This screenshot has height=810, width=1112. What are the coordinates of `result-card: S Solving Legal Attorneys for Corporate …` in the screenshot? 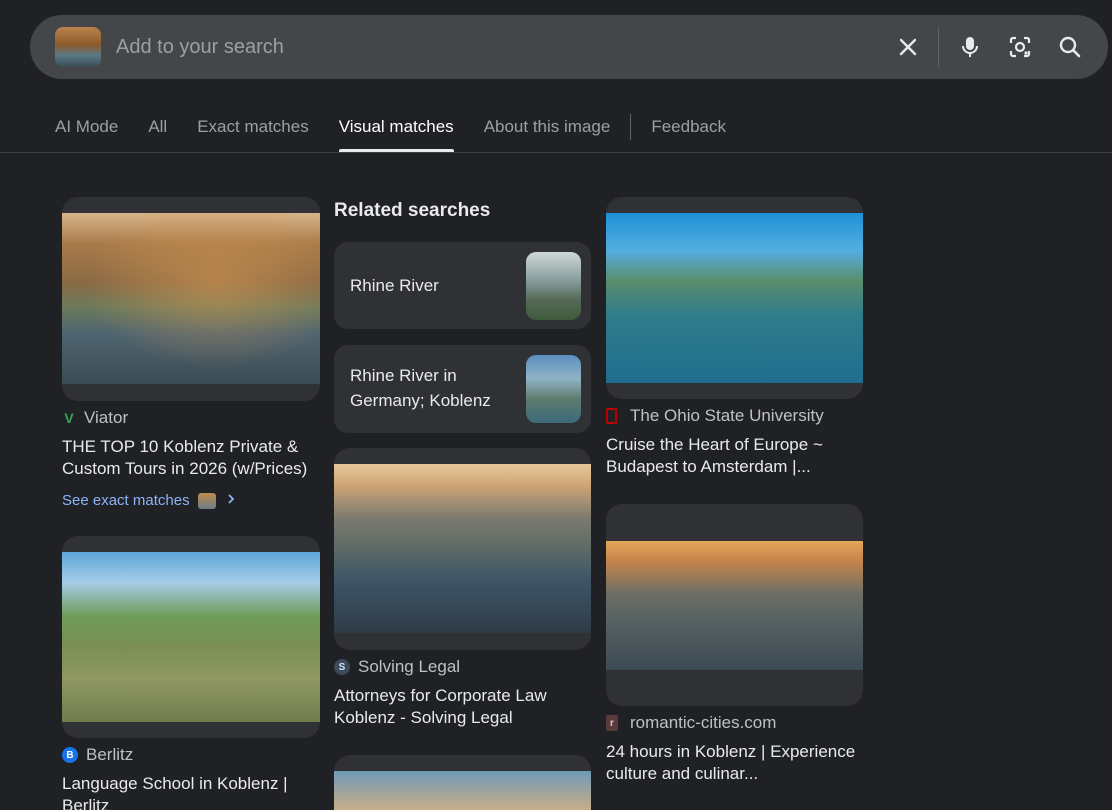 It's located at (462, 588).